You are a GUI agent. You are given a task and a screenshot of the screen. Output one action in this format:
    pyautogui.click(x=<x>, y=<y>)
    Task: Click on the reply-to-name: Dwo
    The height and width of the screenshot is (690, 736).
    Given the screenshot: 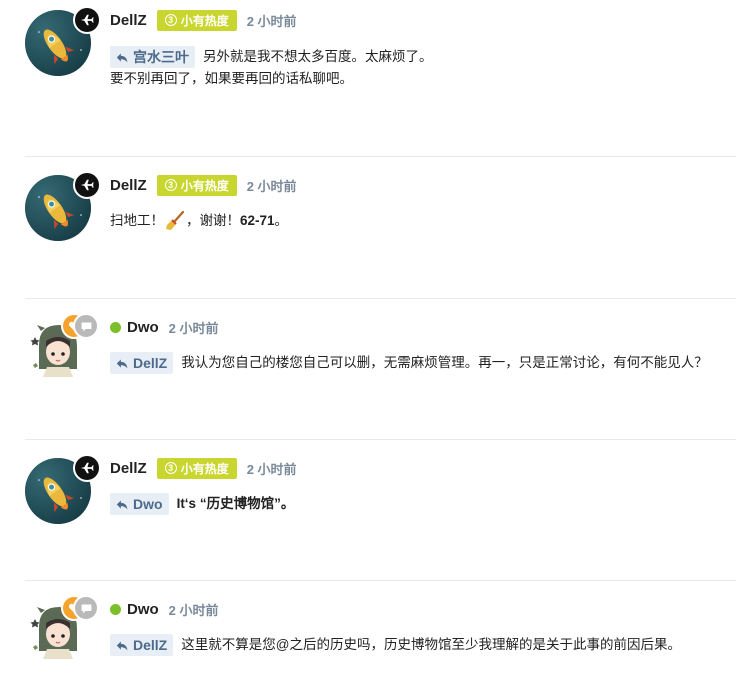 What is the action you would take?
    pyautogui.click(x=148, y=504)
    